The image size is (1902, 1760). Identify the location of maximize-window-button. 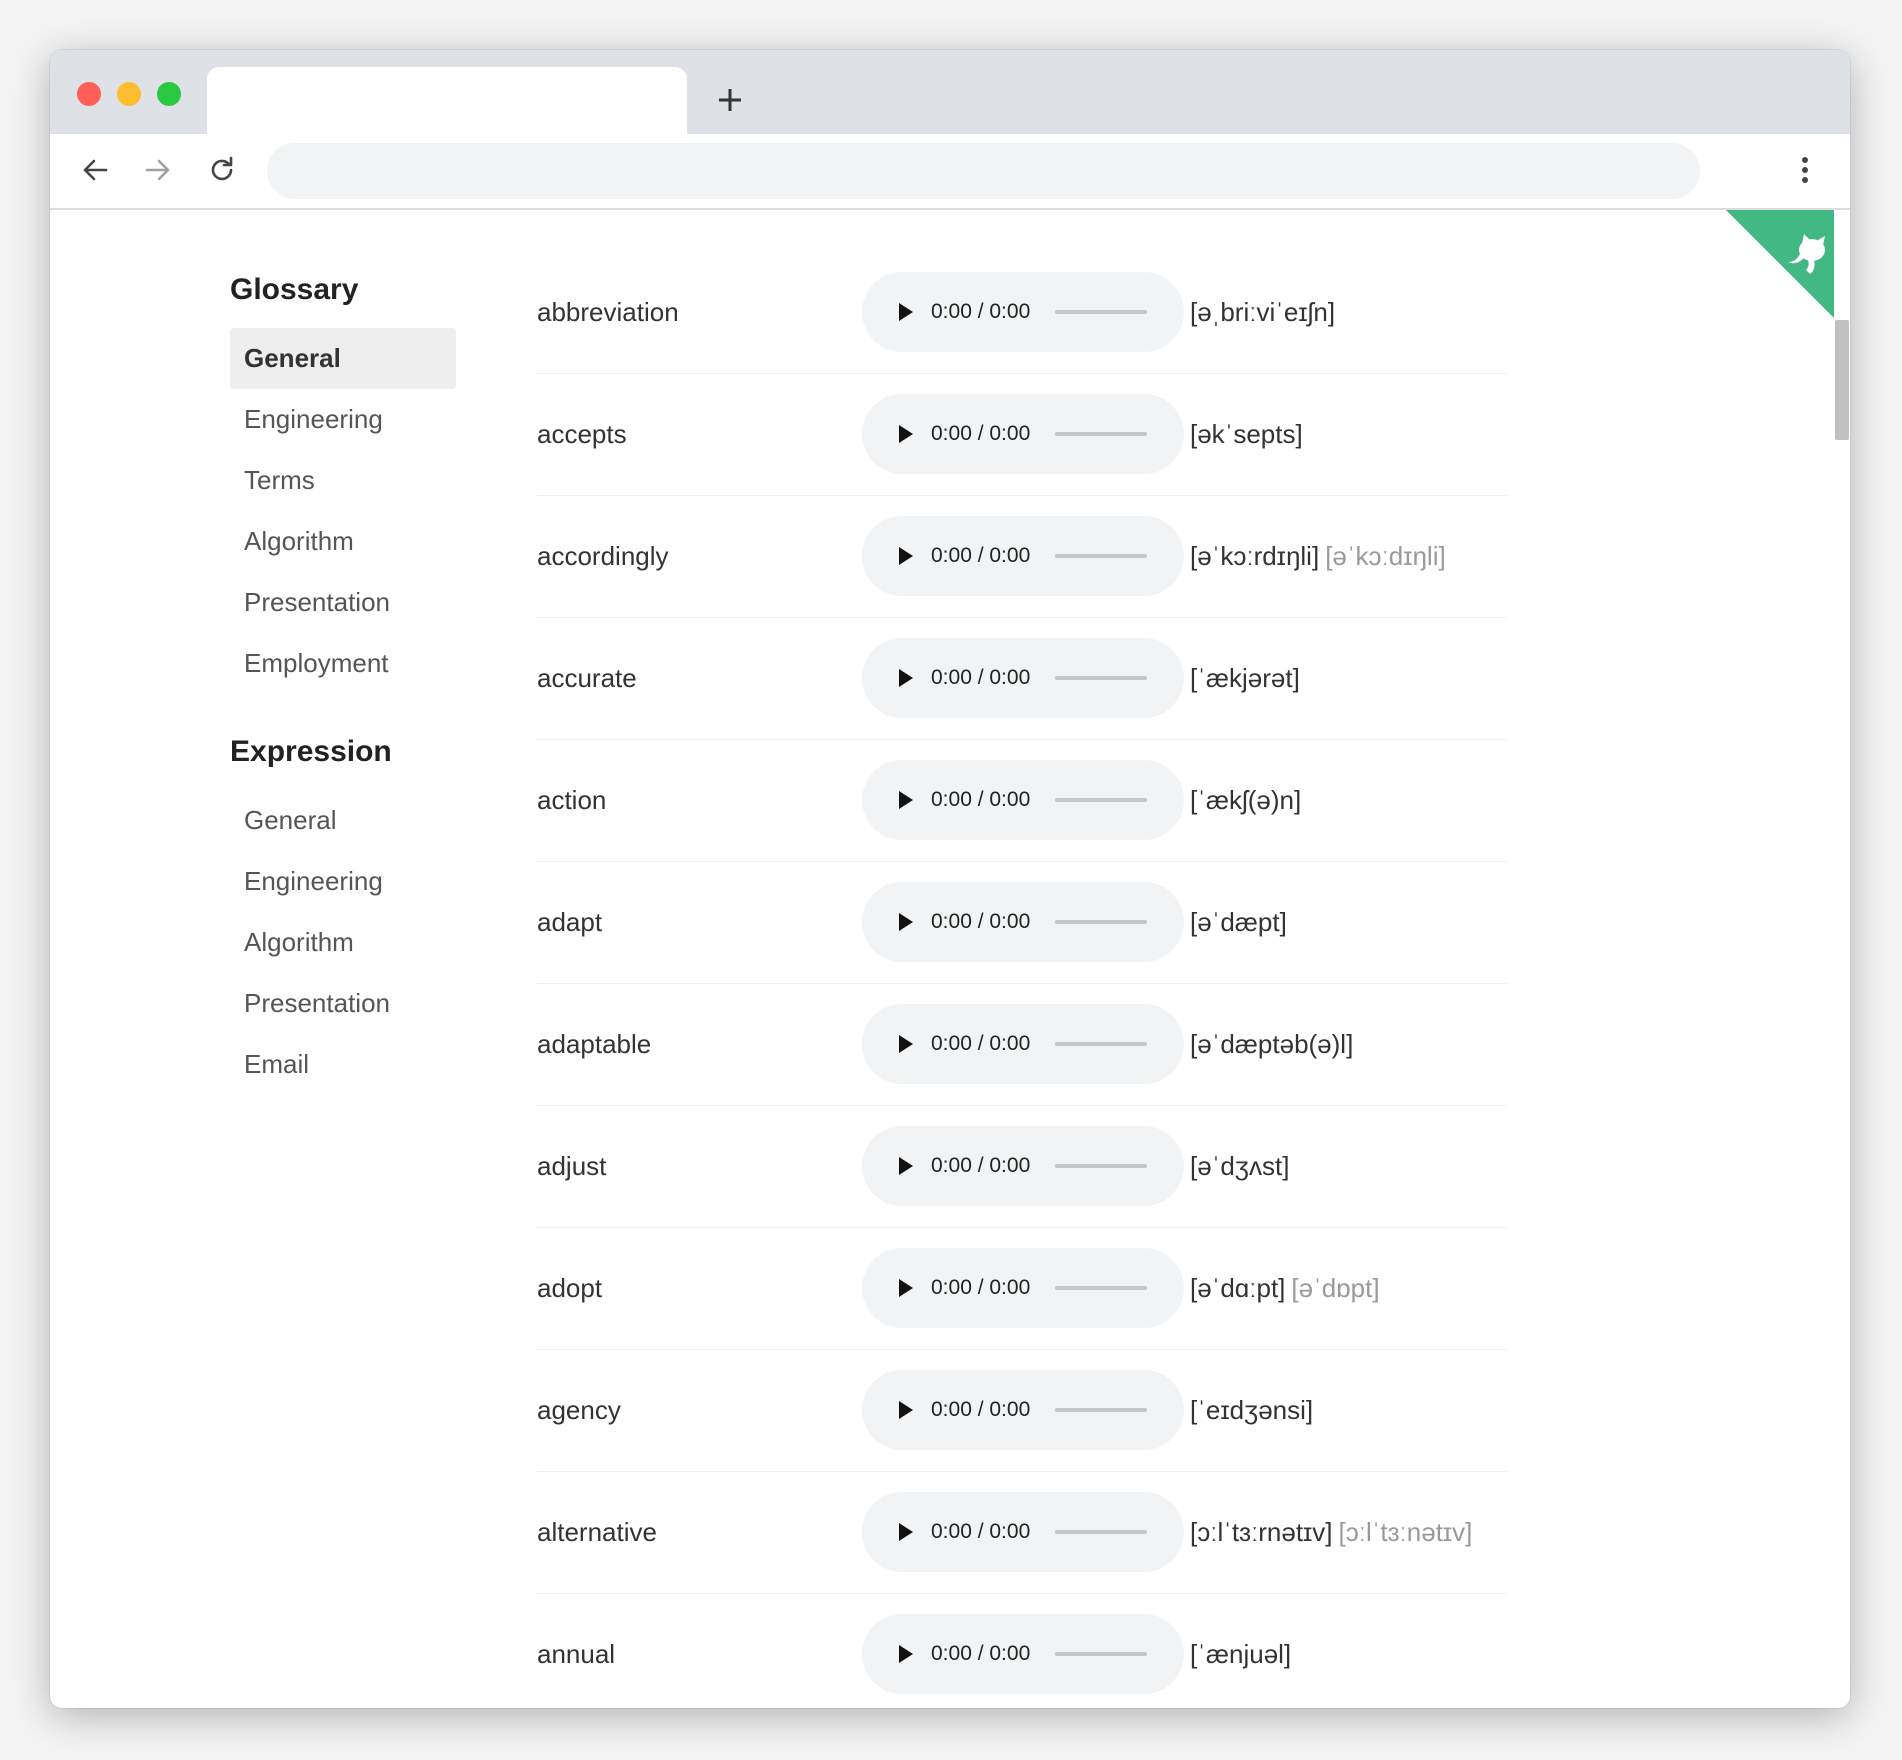
(169, 94).